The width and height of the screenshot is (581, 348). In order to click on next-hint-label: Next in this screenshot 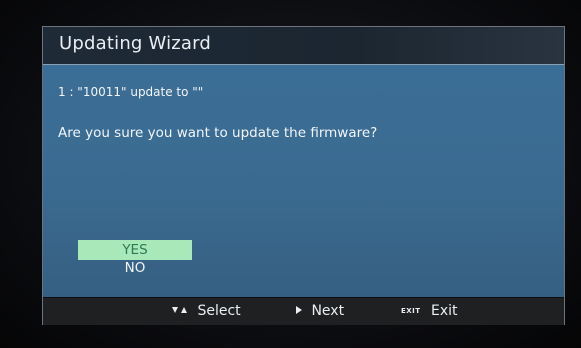, I will do `click(328, 311)`.